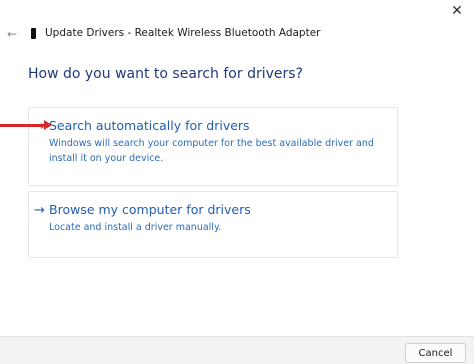  What do you see at coordinates (149, 125) in the screenshot?
I see `option-title: Search automatically for drivers` at bounding box center [149, 125].